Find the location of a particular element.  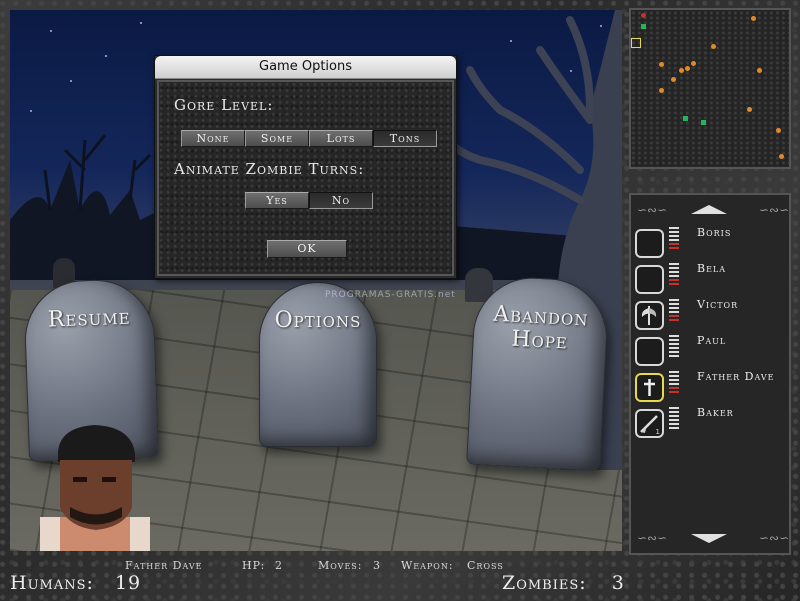

gore-level-label: Gore Level: is located at coordinates (224, 105).